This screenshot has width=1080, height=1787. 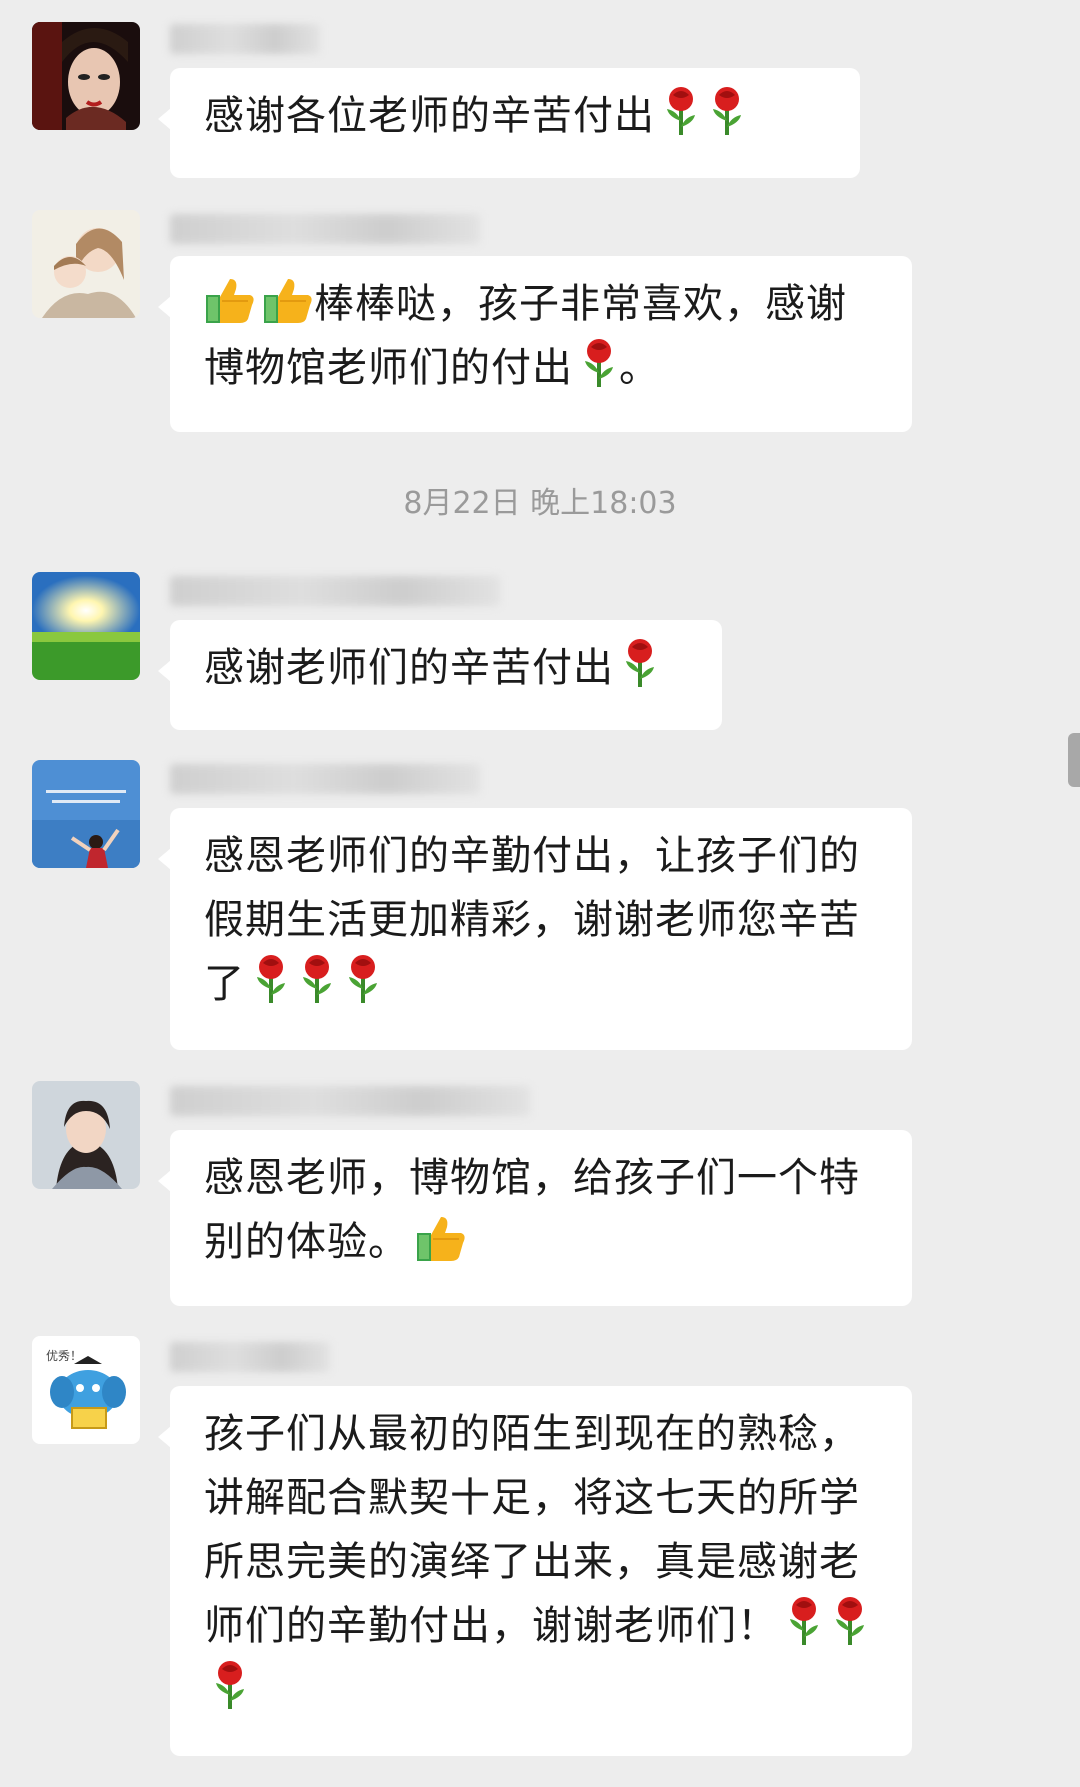 I want to click on message-suffix: 。, so click(x=639, y=368).